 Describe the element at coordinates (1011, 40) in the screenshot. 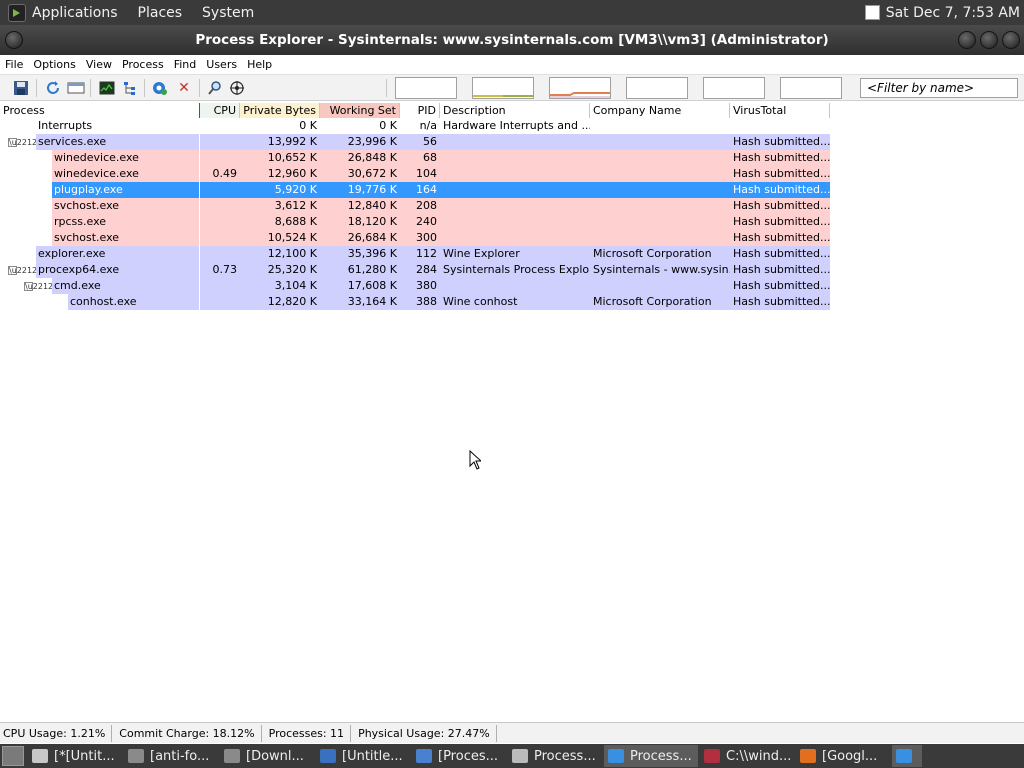

I see `close-button` at that location.